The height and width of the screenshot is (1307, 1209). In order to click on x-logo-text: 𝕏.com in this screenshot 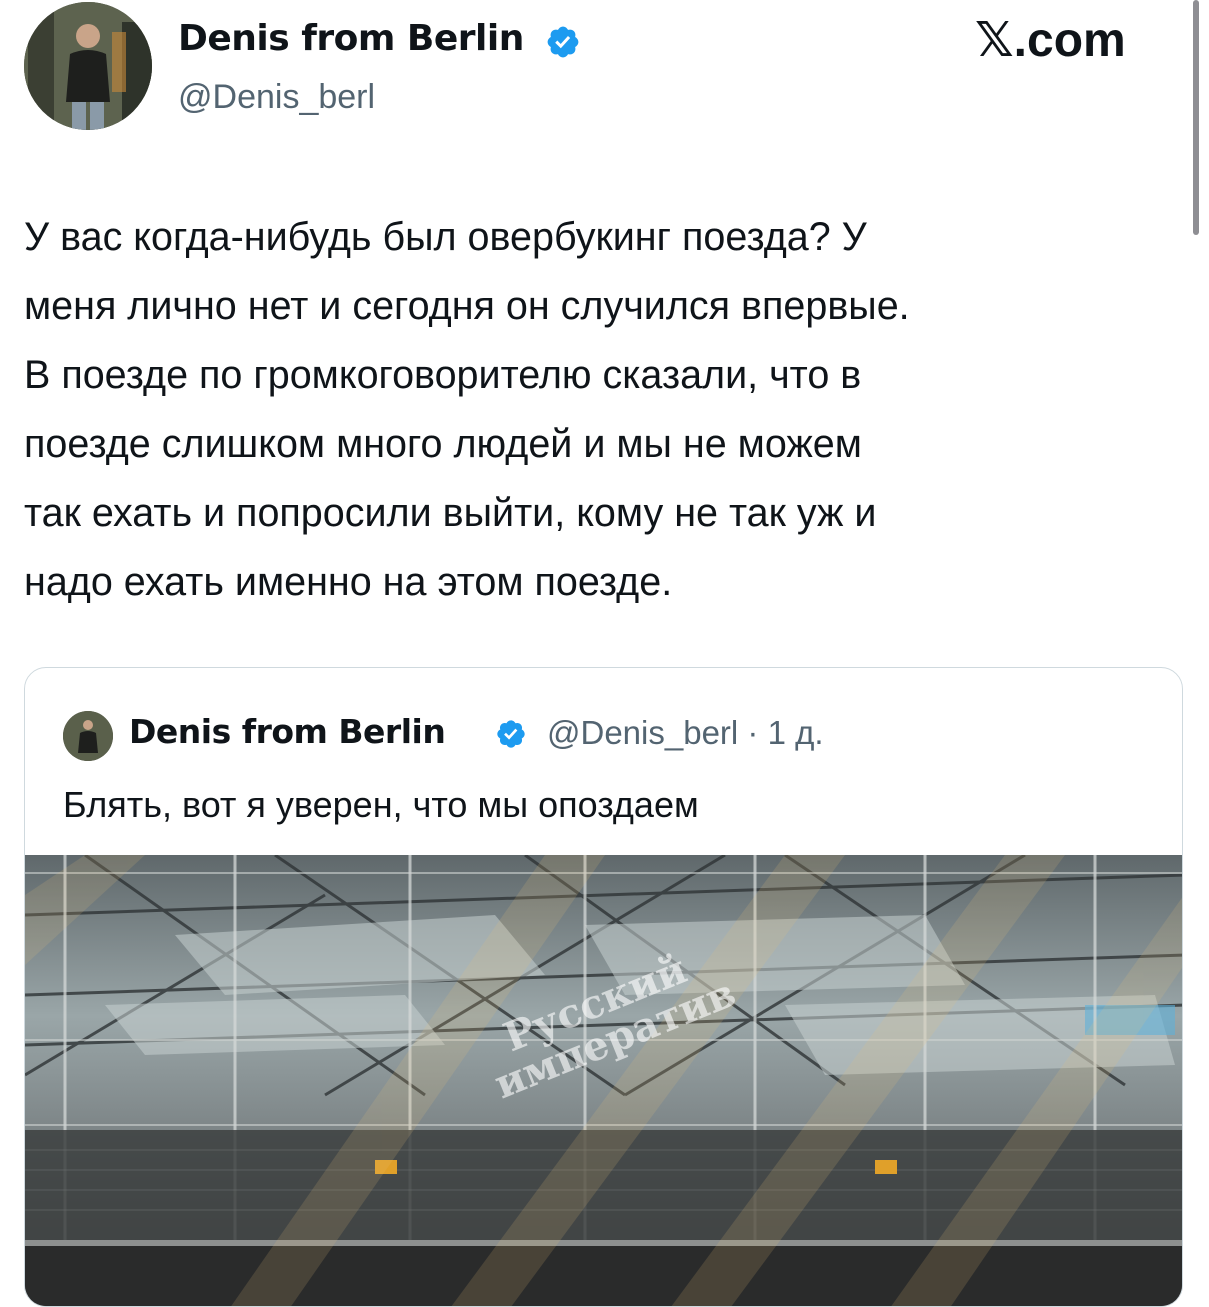, I will do `click(1050, 40)`.